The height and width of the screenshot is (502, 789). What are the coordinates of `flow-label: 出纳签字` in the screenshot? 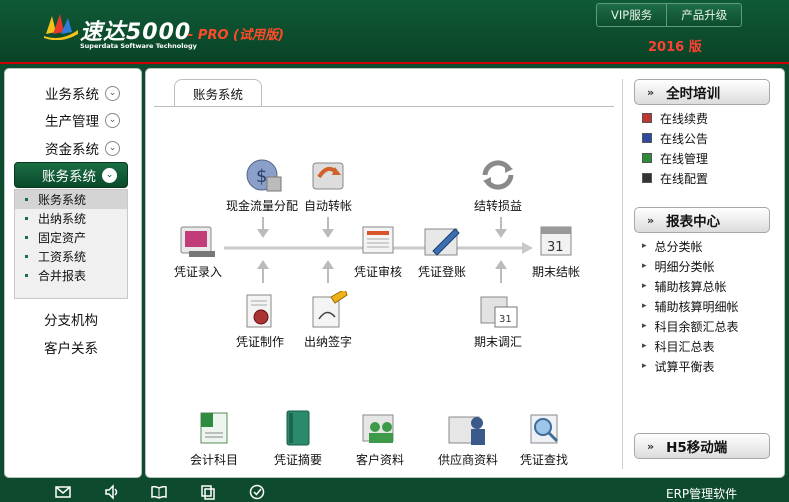 It's located at (328, 342).